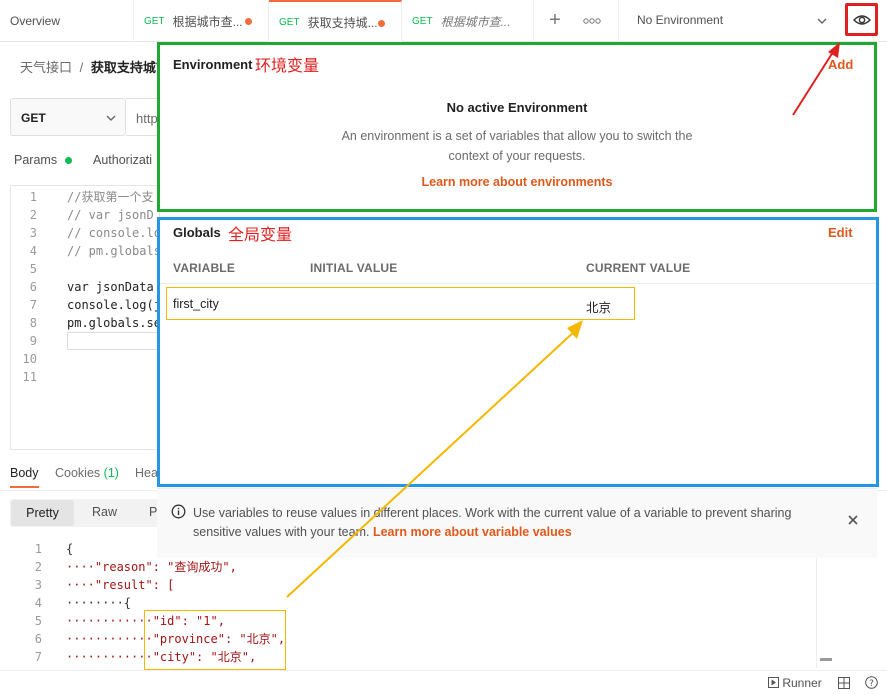  I want to click on table-row: first_city 北京, so click(400, 303).